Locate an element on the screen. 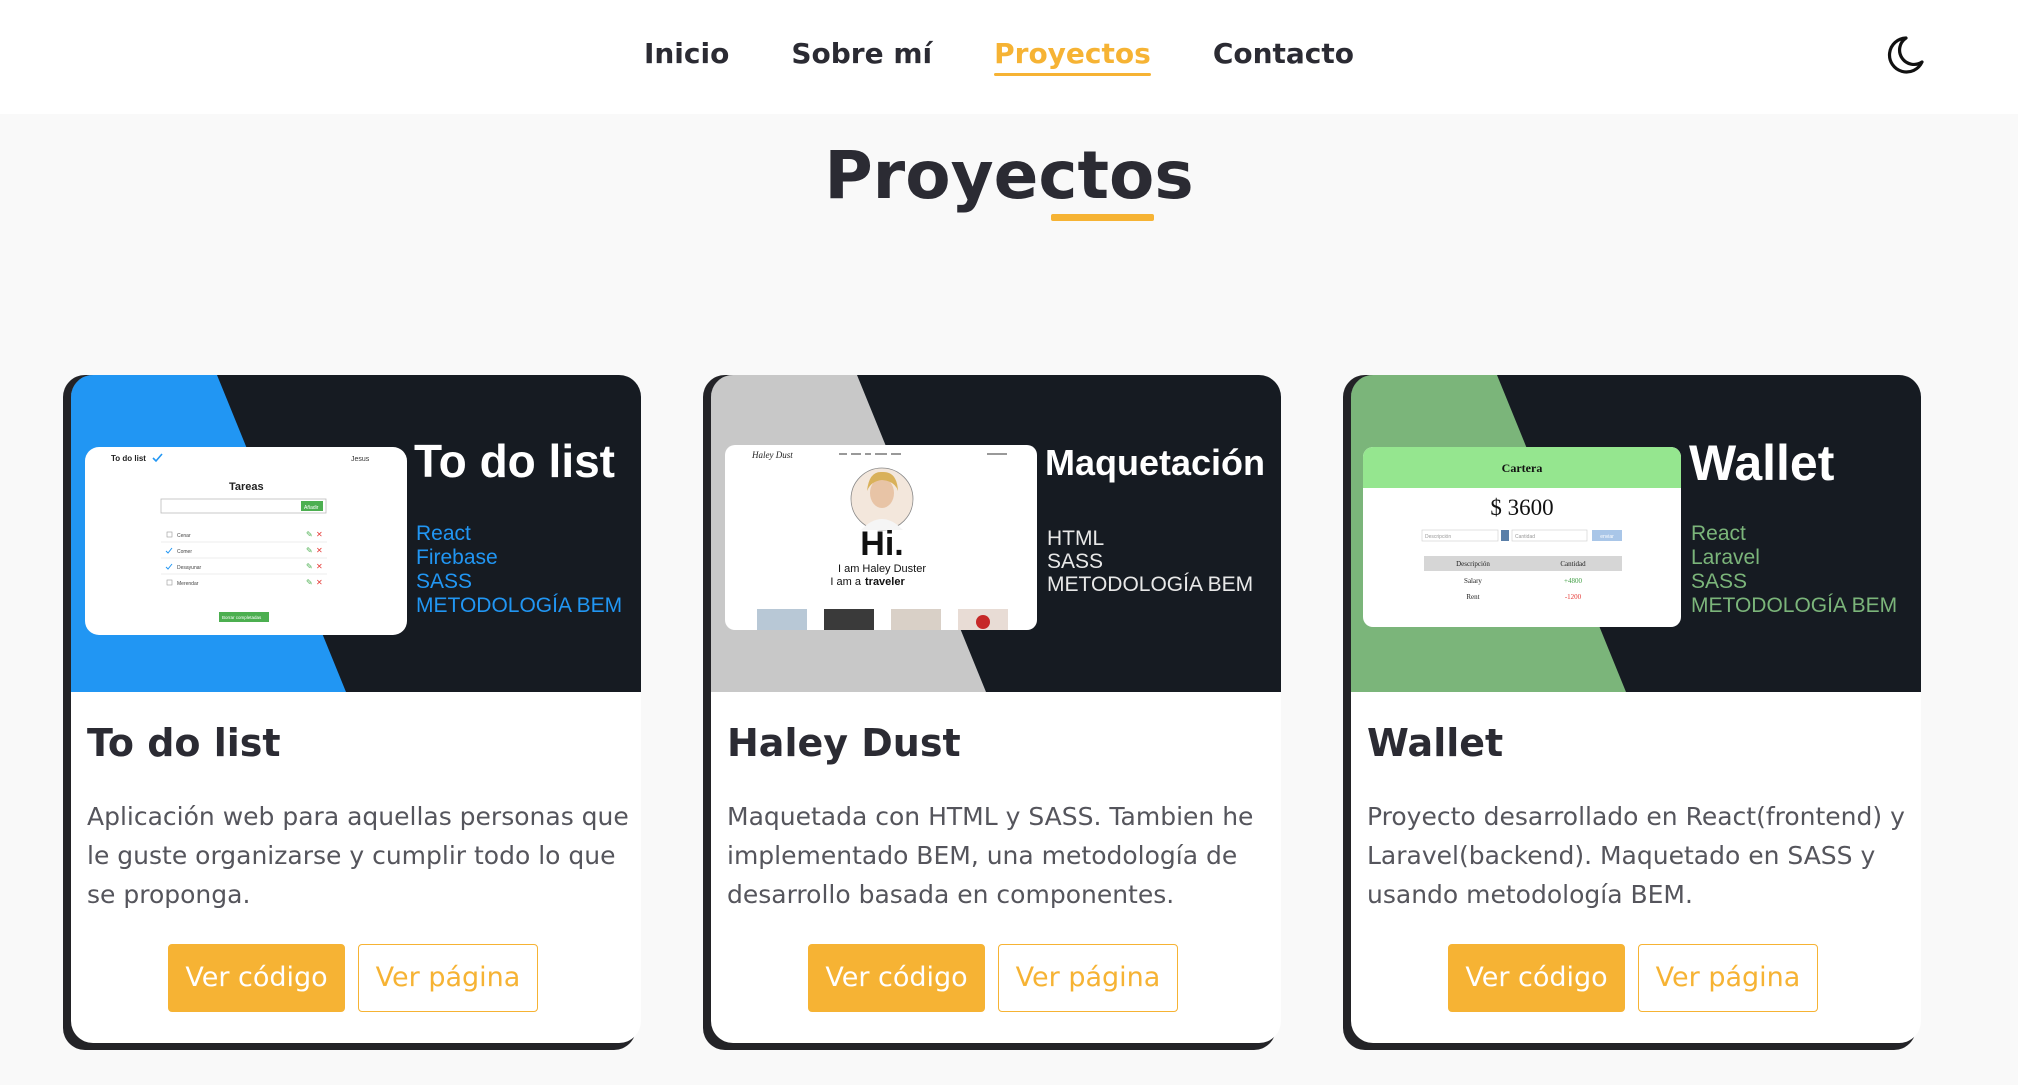 The width and height of the screenshot is (2018, 1085). nav-link-sobre-mi: Sobre mí is located at coordinates (861, 54).